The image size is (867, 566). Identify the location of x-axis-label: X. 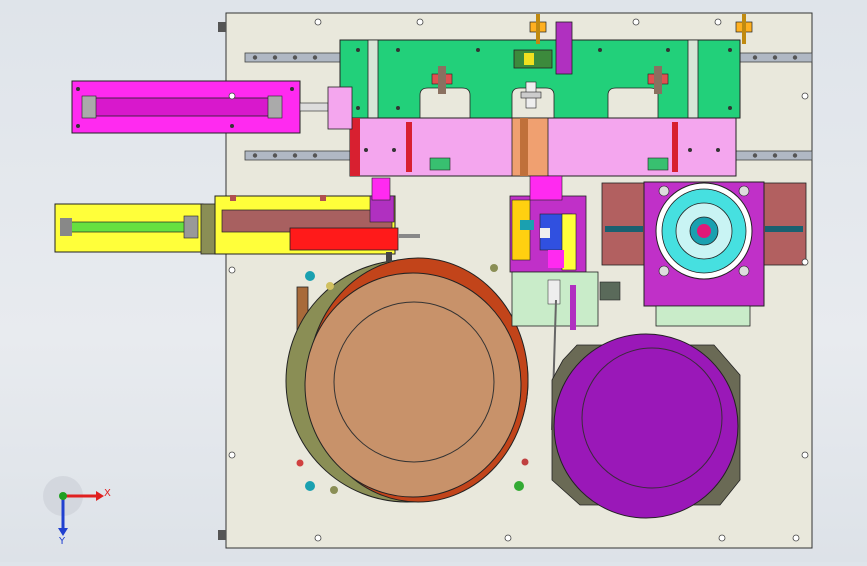
(107, 493).